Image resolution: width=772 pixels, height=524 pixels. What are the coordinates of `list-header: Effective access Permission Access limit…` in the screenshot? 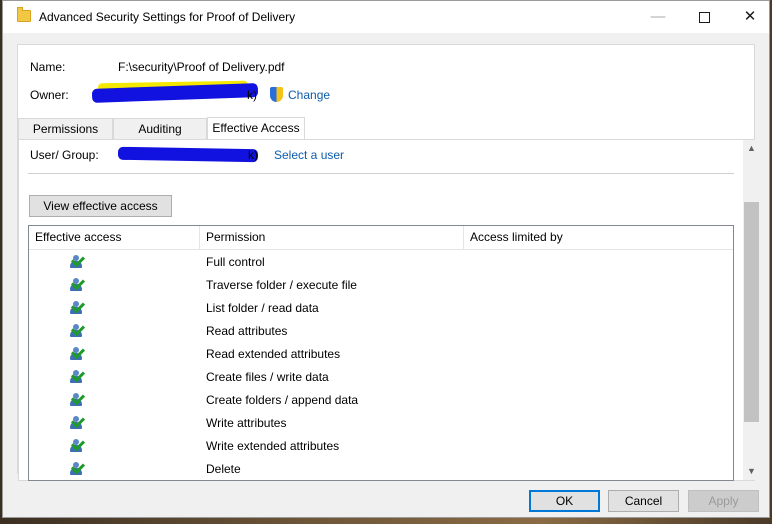 It's located at (381, 238).